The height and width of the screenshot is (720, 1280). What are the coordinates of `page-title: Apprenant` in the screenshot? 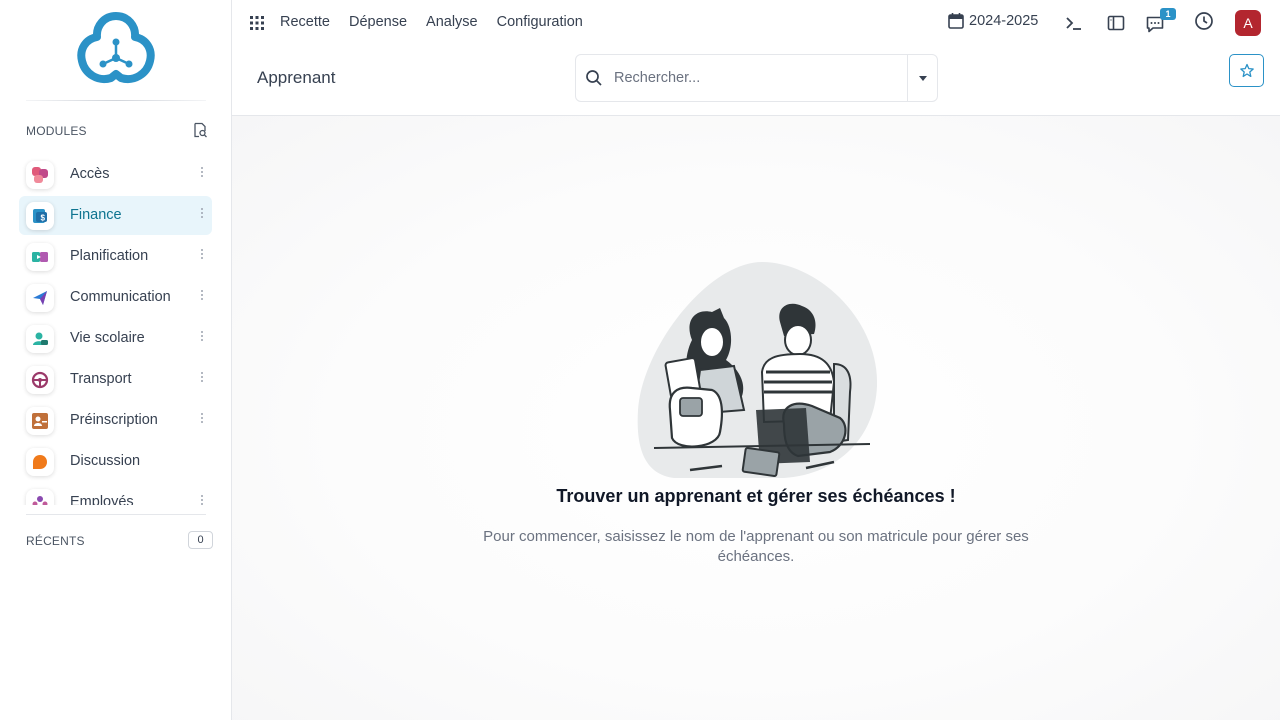 It's located at (296, 77).